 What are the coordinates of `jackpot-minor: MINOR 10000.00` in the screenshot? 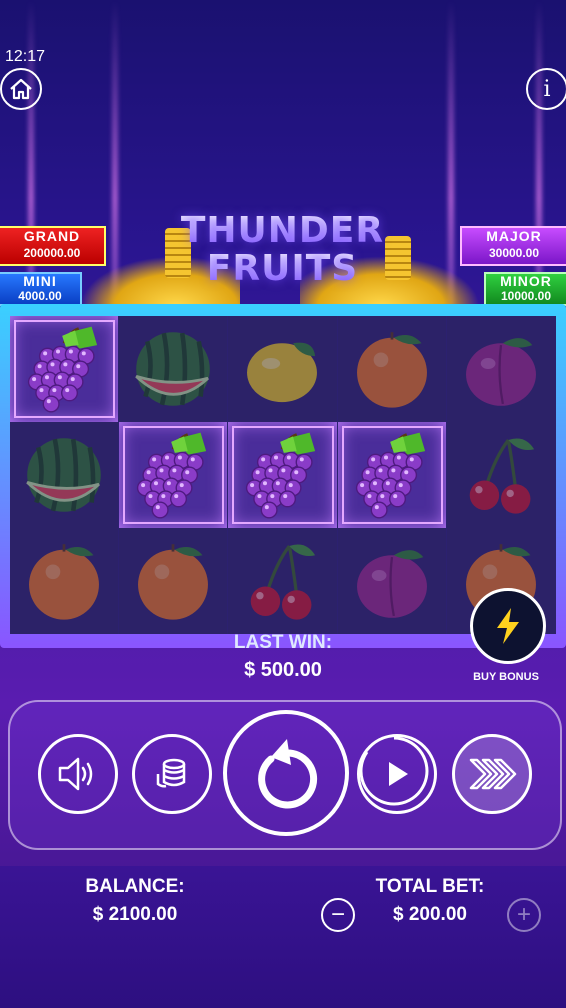 It's located at (525, 289).